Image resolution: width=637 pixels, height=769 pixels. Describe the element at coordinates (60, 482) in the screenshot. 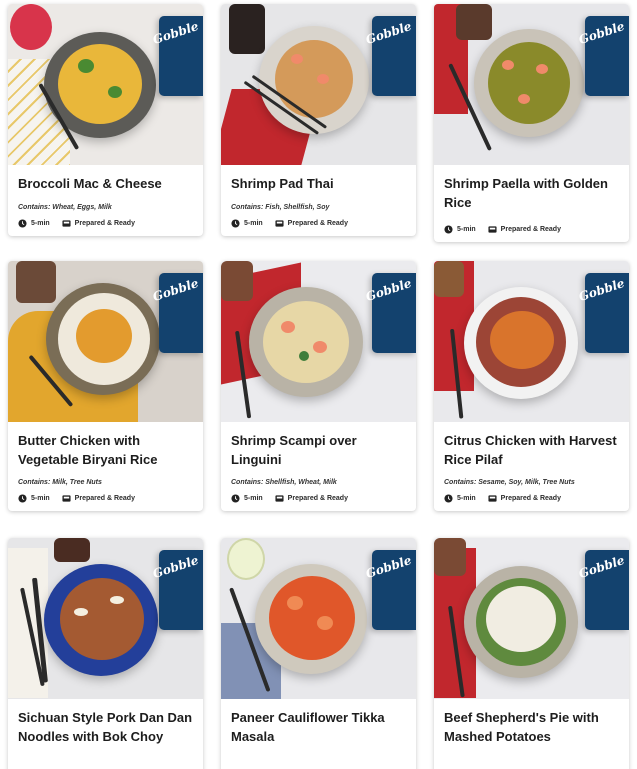

I see `allergen-text: Contains: Milk, Tree Nuts` at that location.